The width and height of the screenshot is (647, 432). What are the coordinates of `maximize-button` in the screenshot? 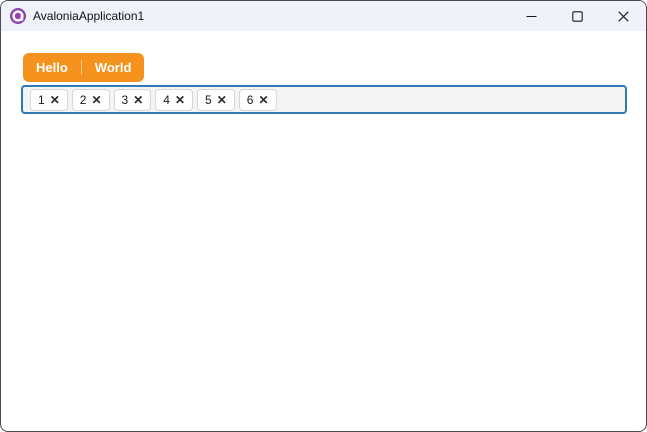 It's located at (577, 16).